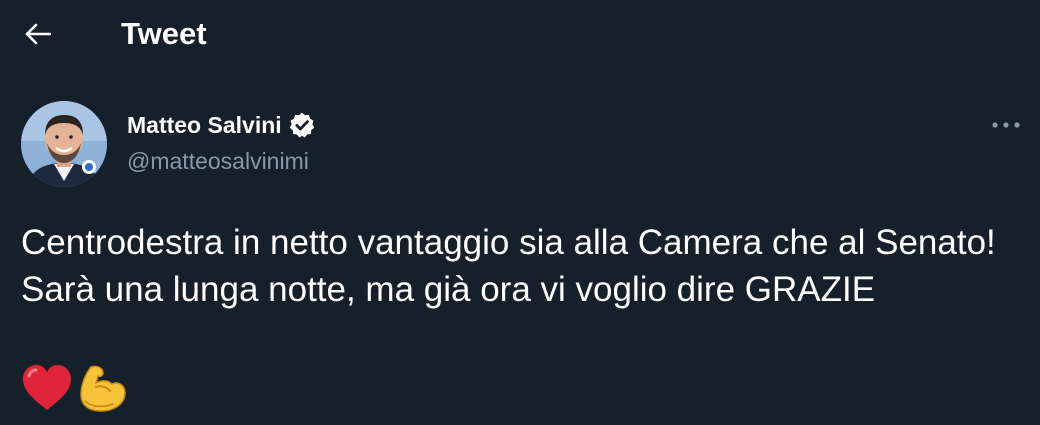 The image size is (1040, 425). I want to click on avatar-photo, so click(64, 144).